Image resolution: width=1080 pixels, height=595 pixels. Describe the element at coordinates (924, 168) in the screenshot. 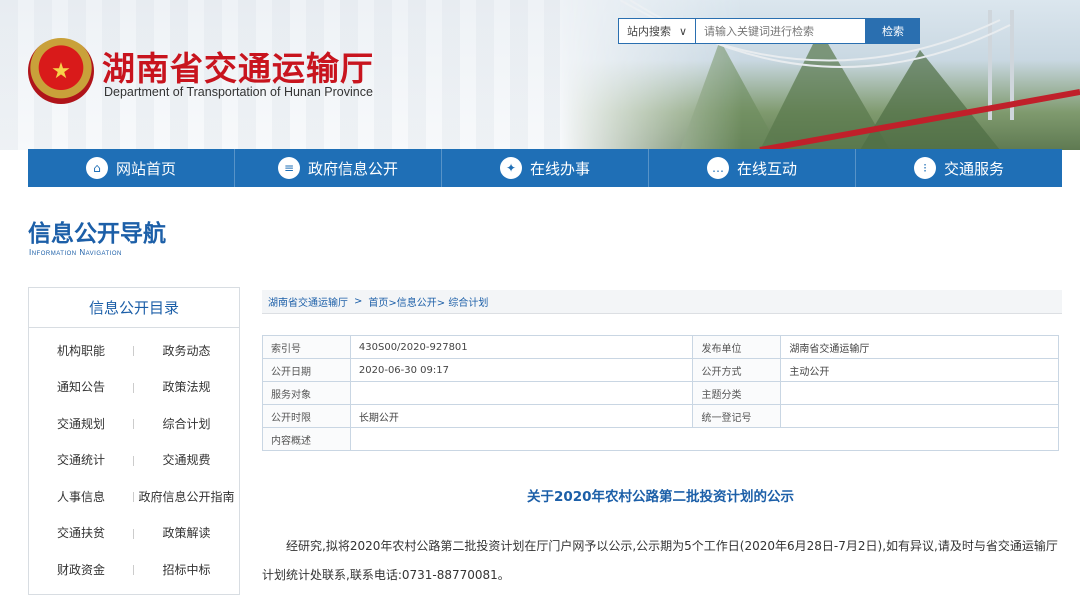

I see `service-icon: ⁝` at that location.